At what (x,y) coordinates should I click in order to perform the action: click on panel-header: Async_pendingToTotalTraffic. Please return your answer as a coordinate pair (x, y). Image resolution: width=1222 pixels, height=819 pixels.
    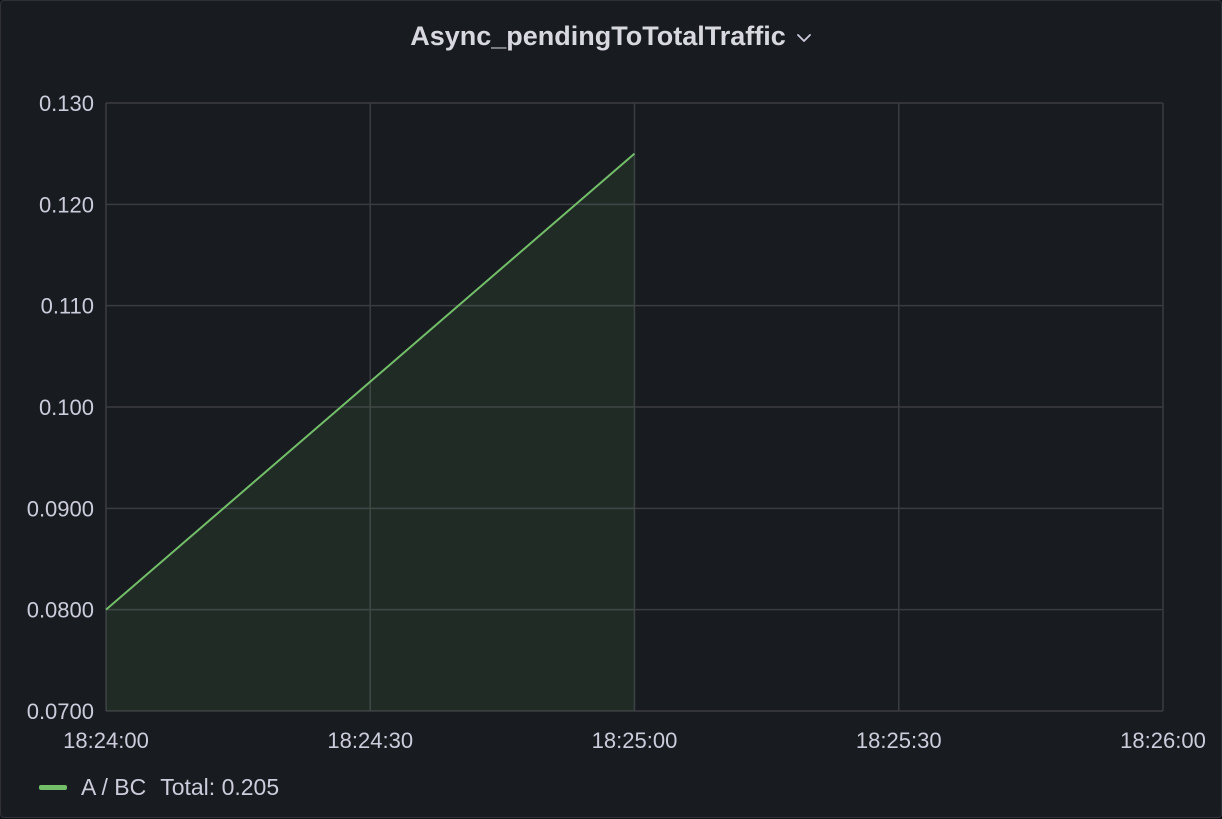
    Looking at the image, I should click on (611, 36).